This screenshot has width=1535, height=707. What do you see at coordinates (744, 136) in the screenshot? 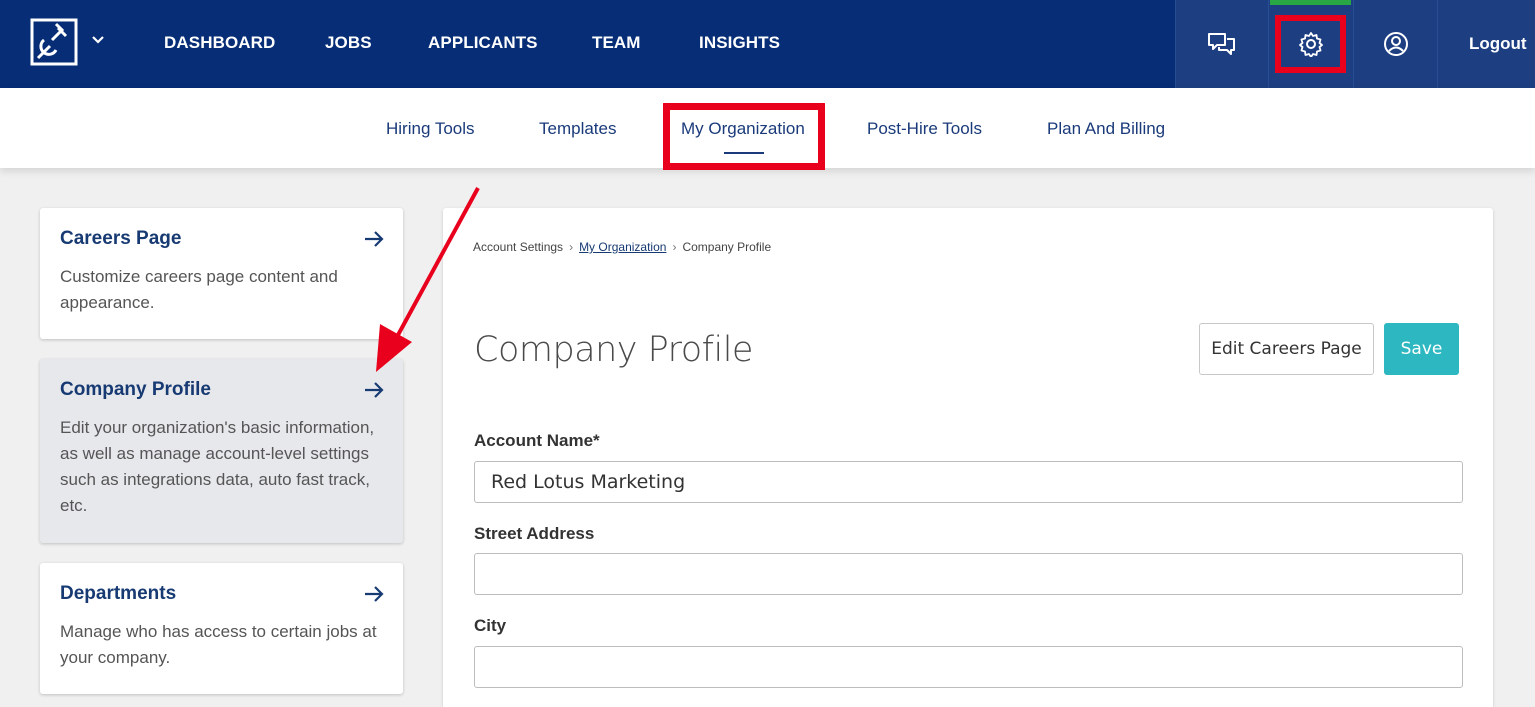
I see `my-organization-highlight-box` at bounding box center [744, 136].